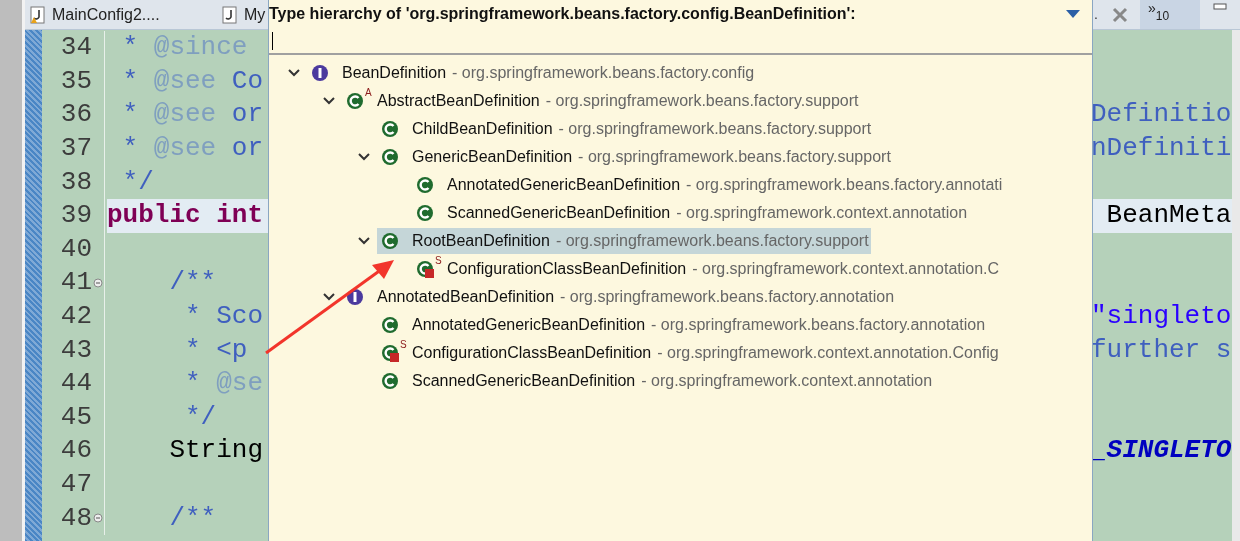 This screenshot has height=541, width=1240. Describe the element at coordinates (75, 350) in the screenshot. I see `line-number: 43` at that location.